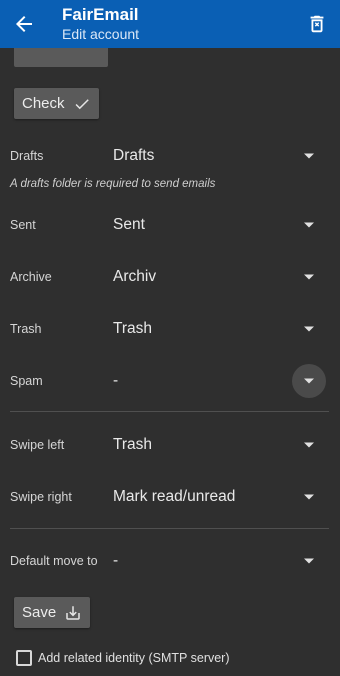  I want to click on trash-folder-select: Trash, so click(220, 329).